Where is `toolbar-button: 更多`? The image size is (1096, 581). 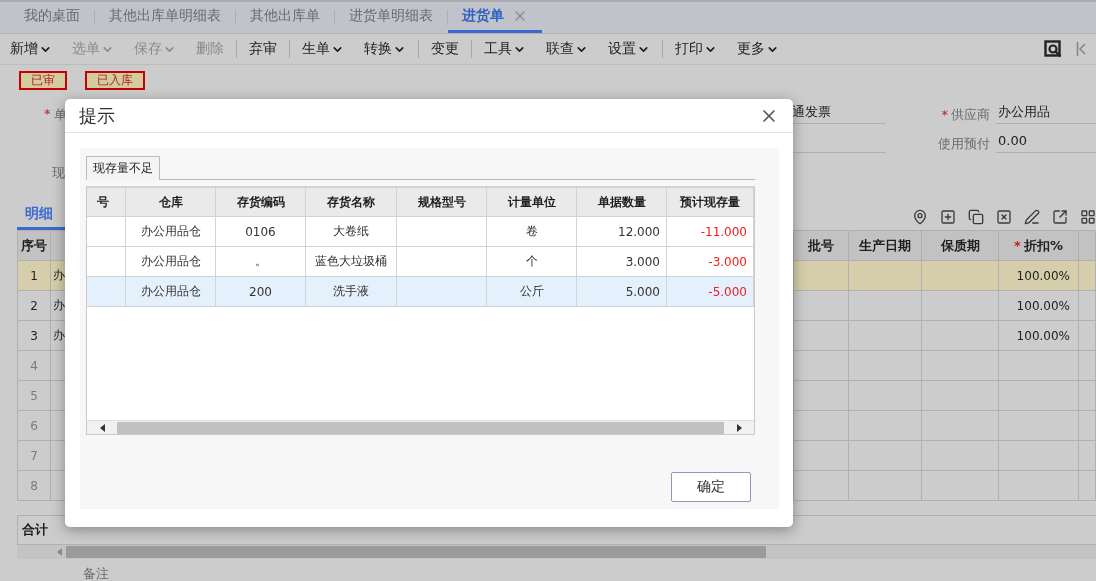
toolbar-button: 更多 is located at coordinates (758, 49).